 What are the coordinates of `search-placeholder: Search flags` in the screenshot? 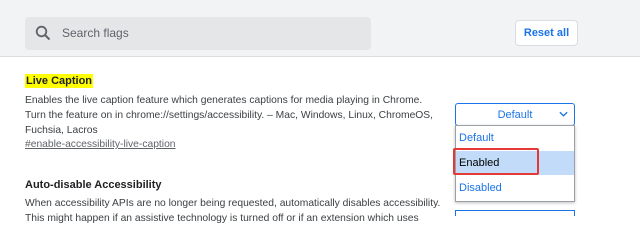 It's located at (95, 33).